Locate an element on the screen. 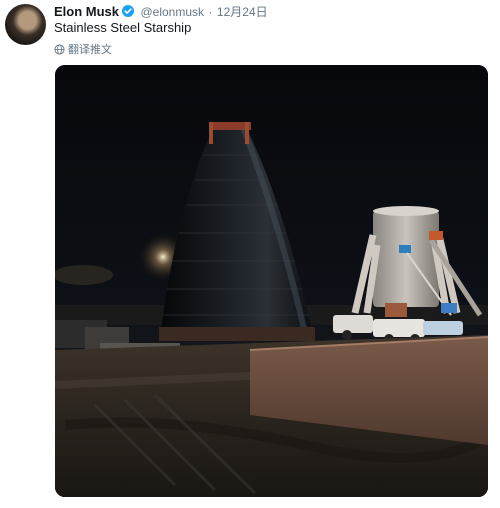 Image resolution: width=500 pixels, height=508 pixels. globe-icon is located at coordinates (59, 49).